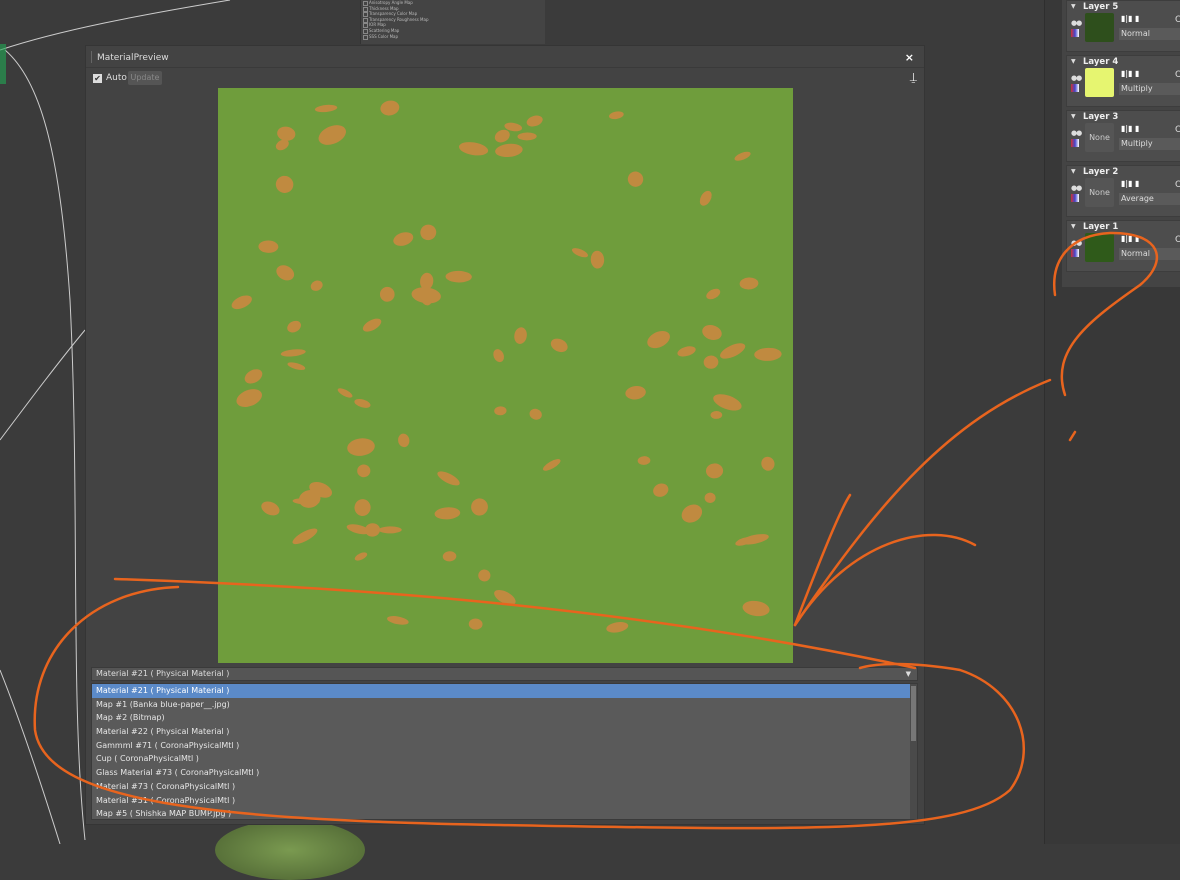 This screenshot has width=1180, height=880. Describe the element at coordinates (97, 78) in the screenshot. I see `checkmark-icon: ✔` at that location.